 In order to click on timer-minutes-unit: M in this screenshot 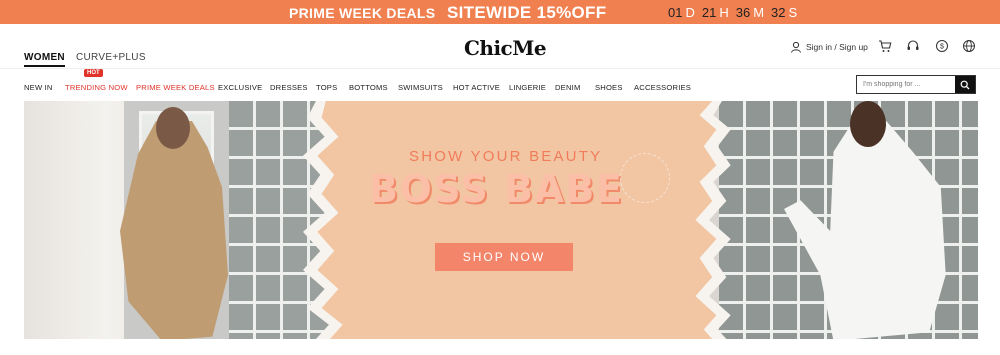, I will do `click(759, 12)`.